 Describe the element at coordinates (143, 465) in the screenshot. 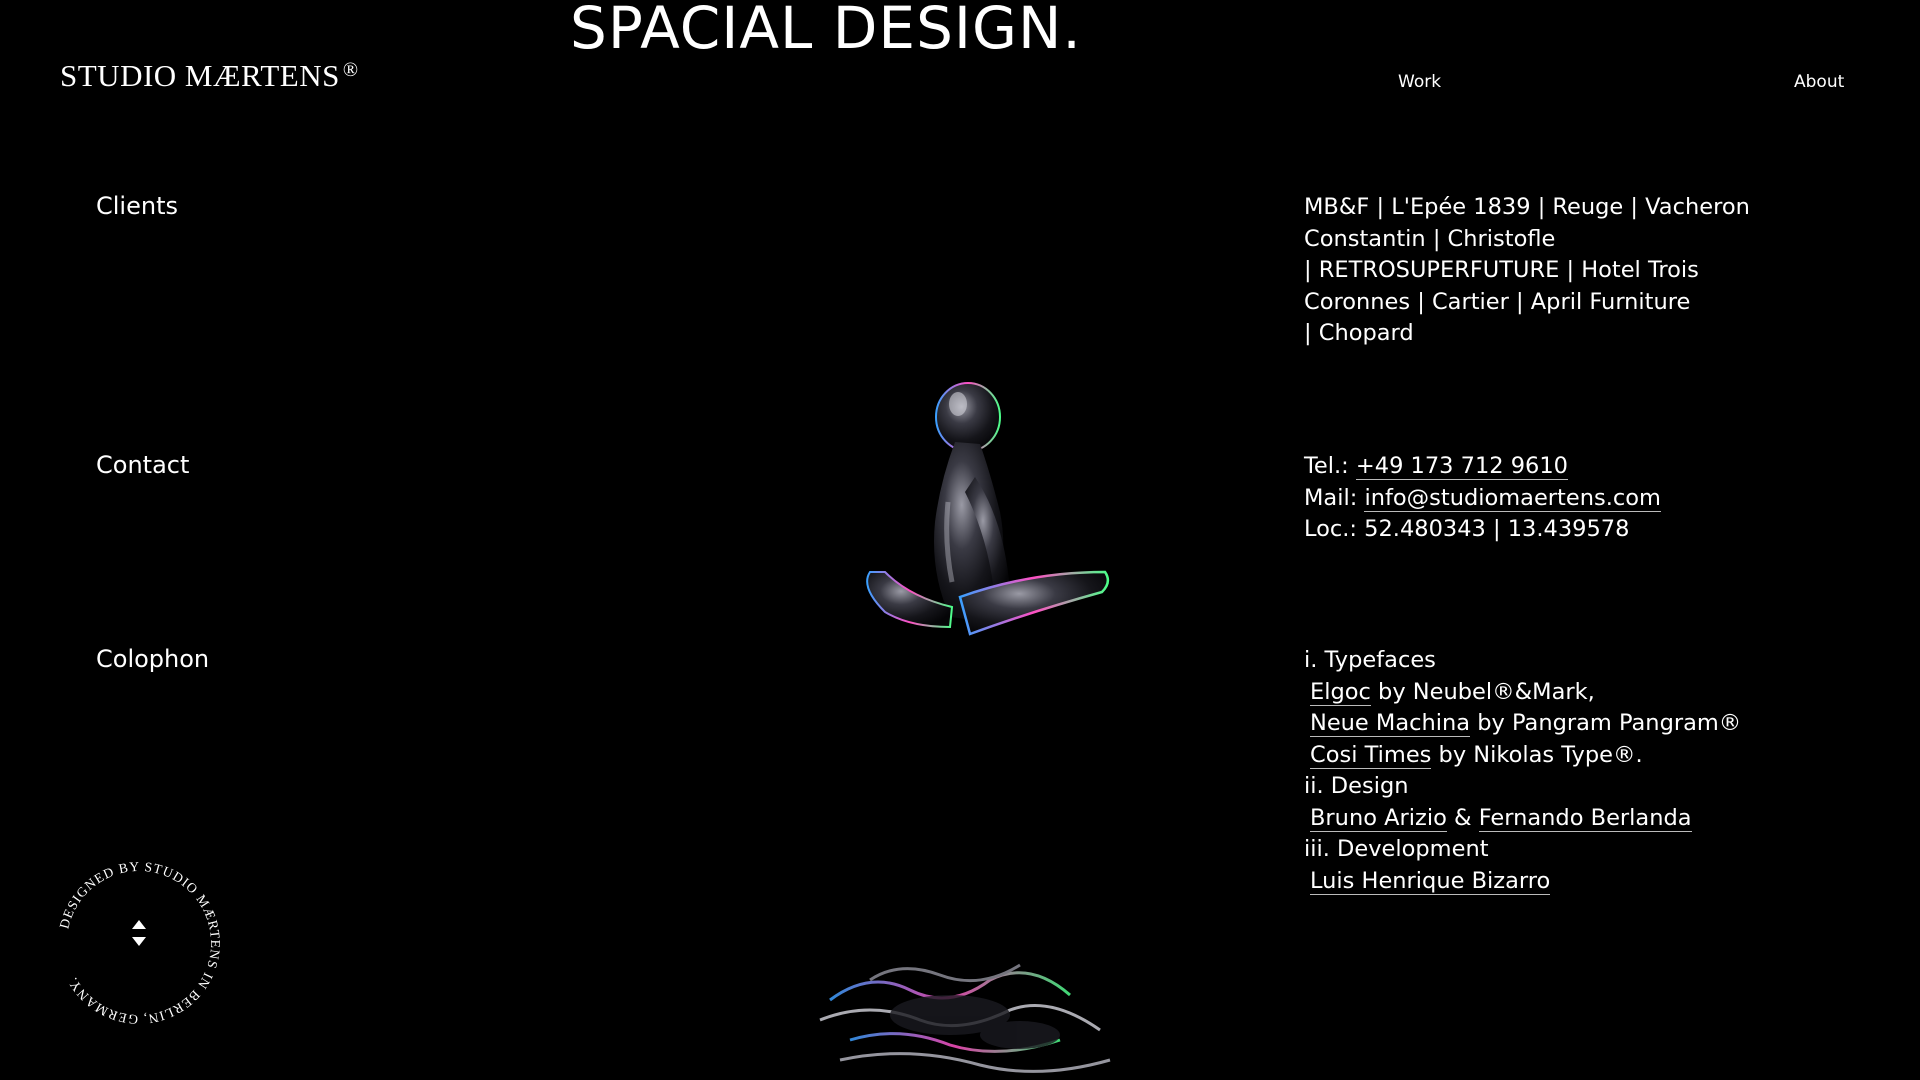

I see `contact-label: Contact` at that location.